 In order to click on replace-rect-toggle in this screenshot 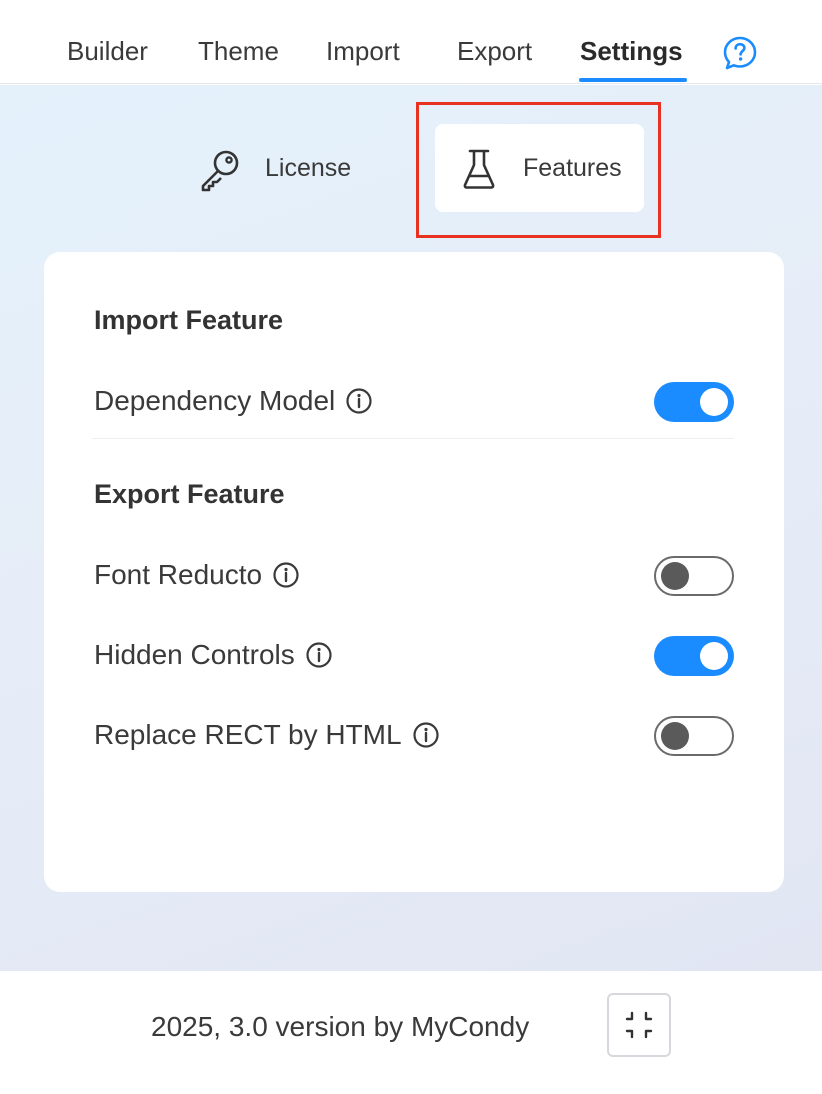, I will do `click(694, 736)`.